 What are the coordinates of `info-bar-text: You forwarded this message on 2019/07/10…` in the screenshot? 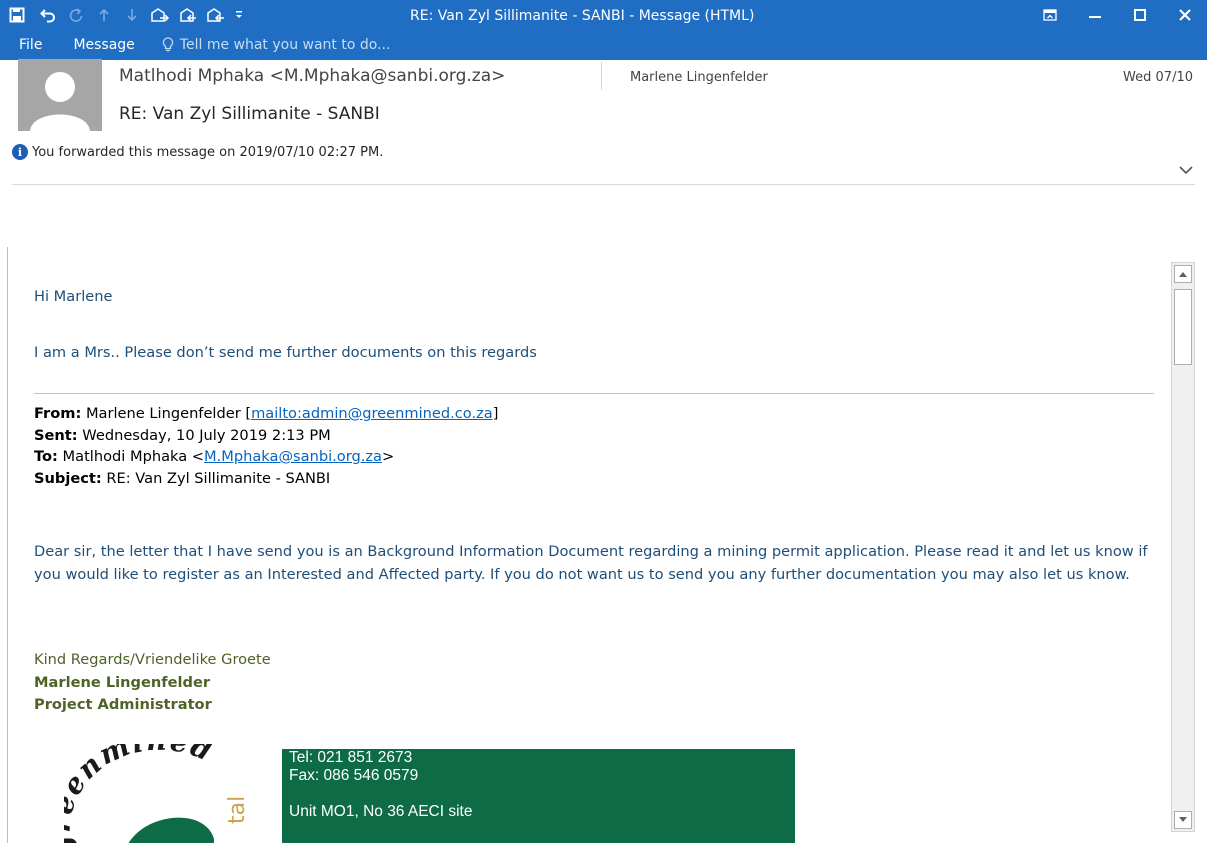 It's located at (208, 152).